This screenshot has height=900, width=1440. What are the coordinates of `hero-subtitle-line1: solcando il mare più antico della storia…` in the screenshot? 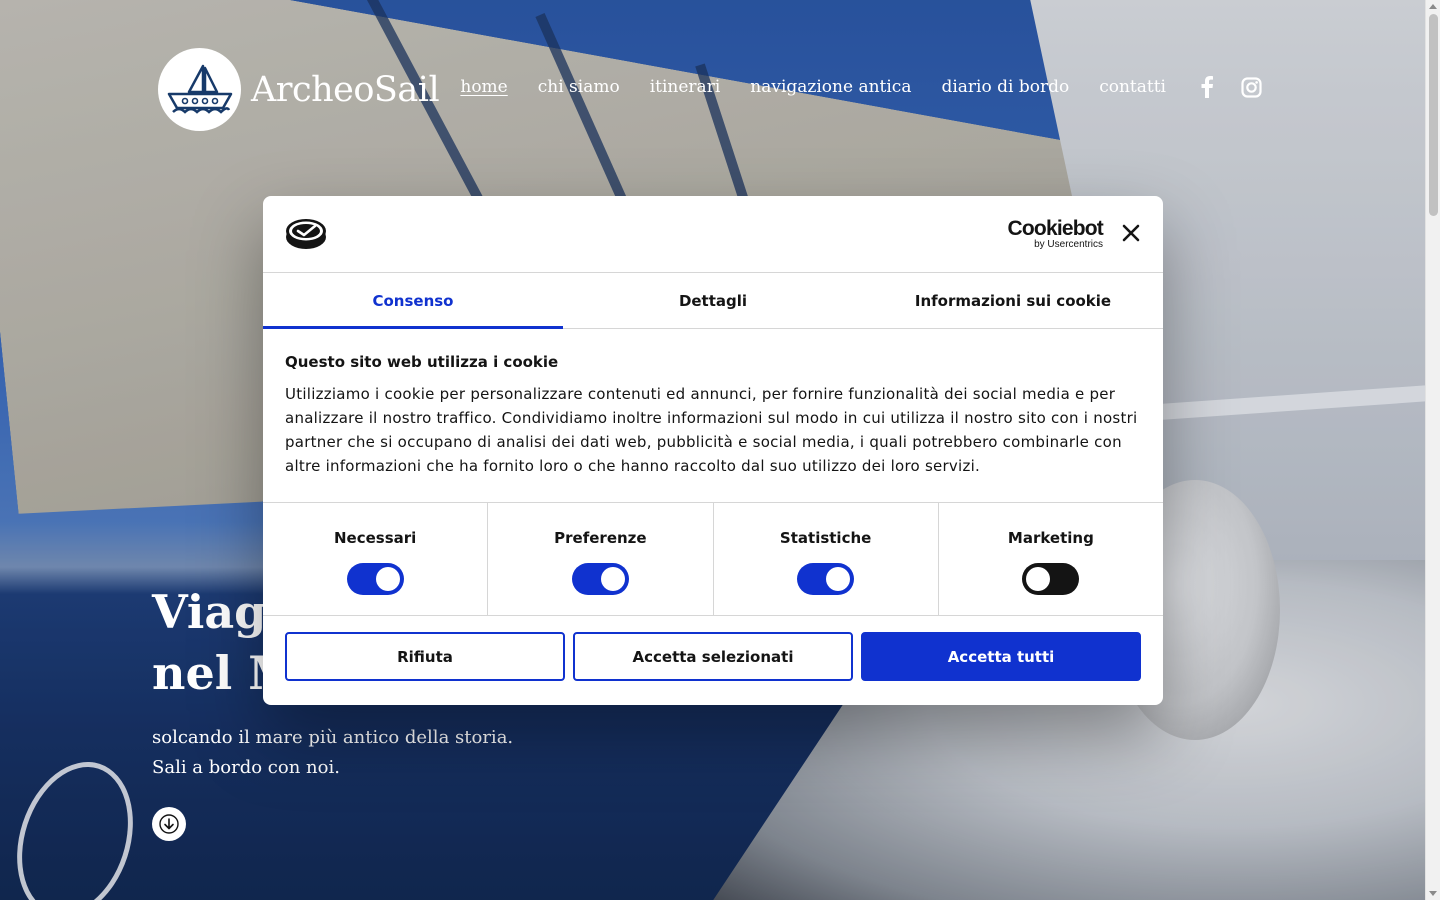 It's located at (333, 737).